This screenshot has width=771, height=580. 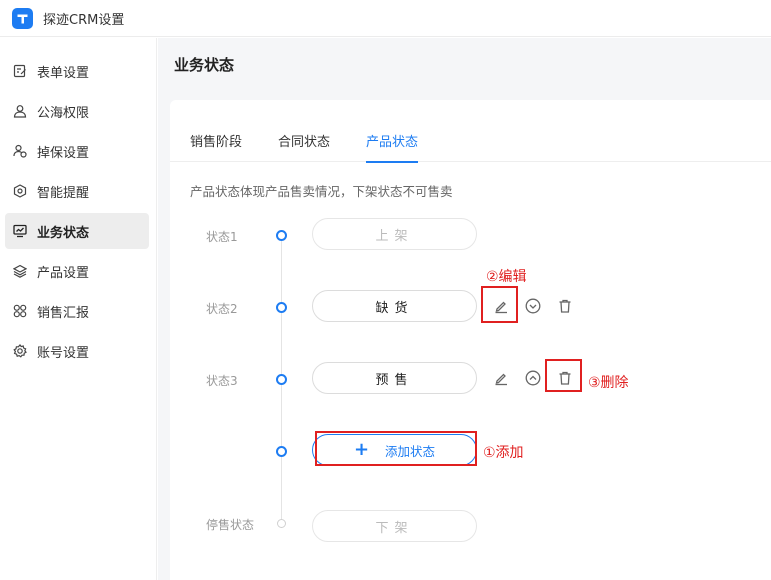 What do you see at coordinates (503, 453) in the screenshot?
I see `add-annotation: ①添加` at bounding box center [503, 453].